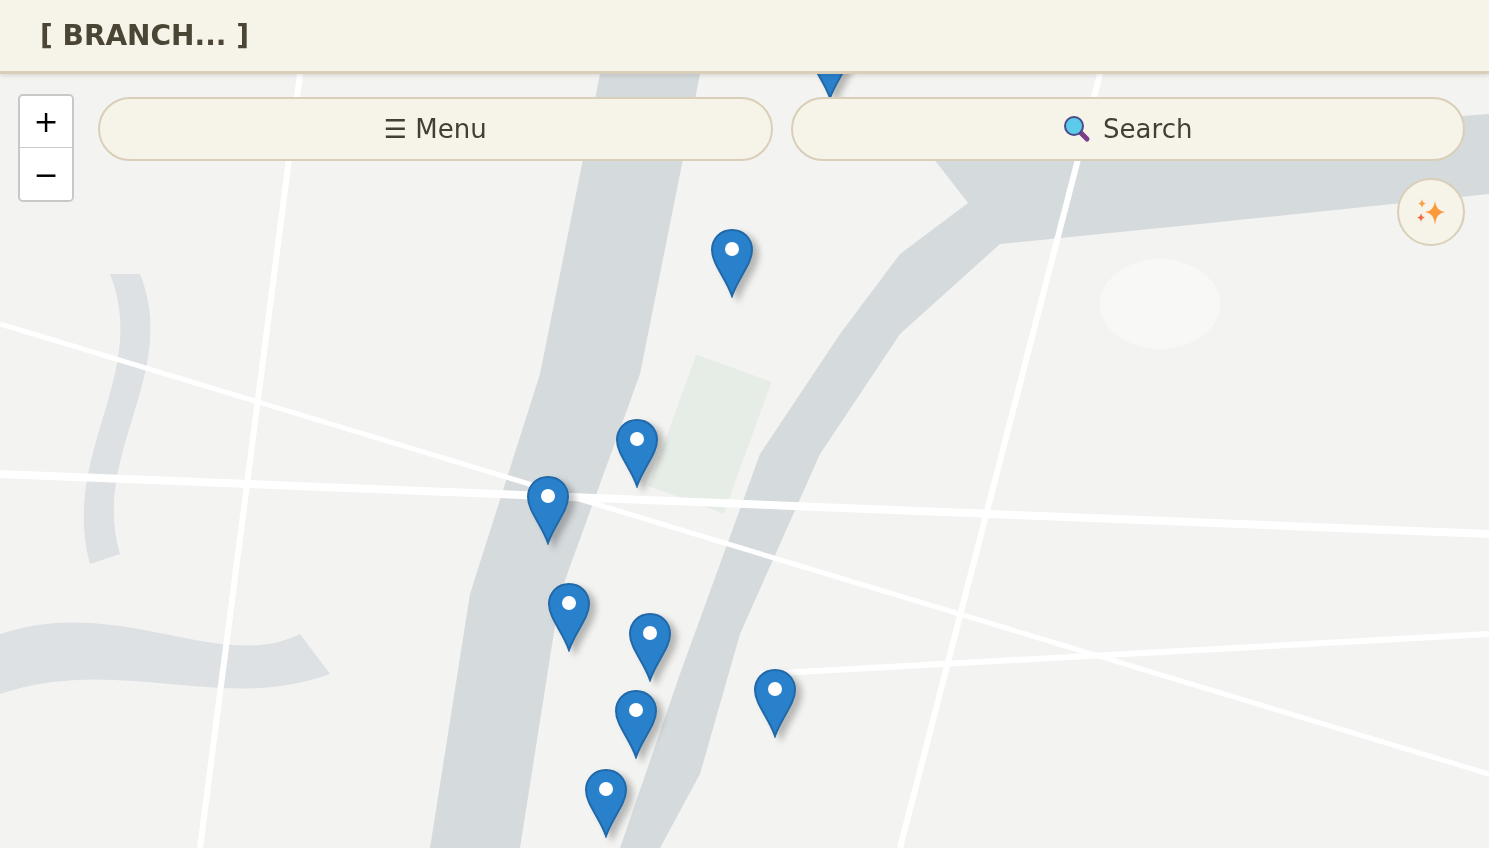 The height and width of the screenshot is (848, 1489). What do you see at coordinates (46, 122) in the screenshot?
I see `zoom-in-button: +` at bounding box center [46, 122].